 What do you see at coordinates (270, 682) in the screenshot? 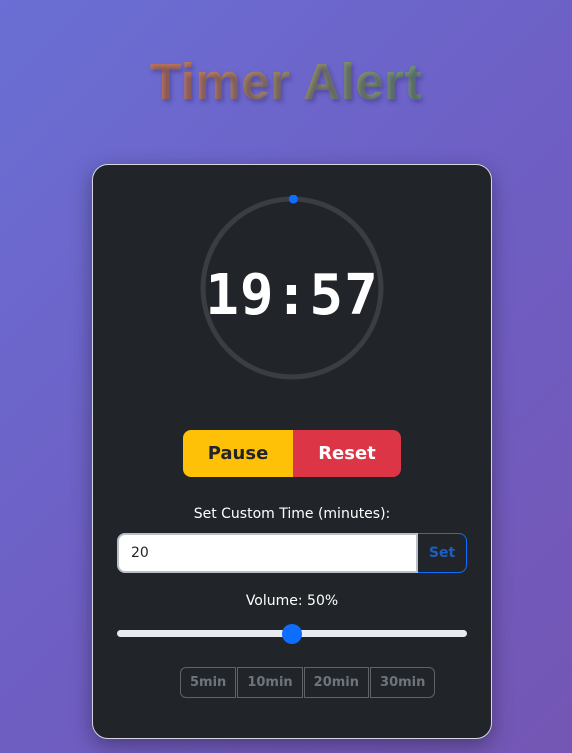
I see `preset-10min-button: 10min` at bounding box center [270, 682].